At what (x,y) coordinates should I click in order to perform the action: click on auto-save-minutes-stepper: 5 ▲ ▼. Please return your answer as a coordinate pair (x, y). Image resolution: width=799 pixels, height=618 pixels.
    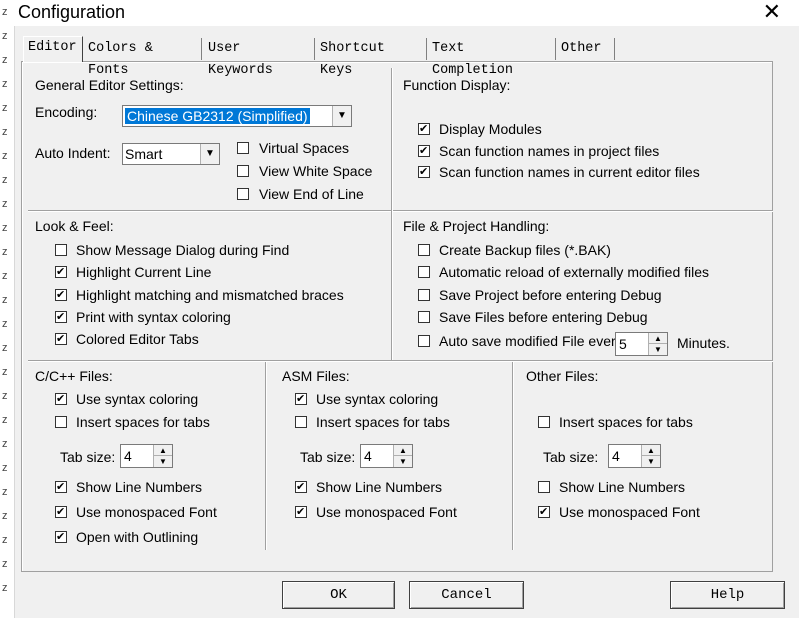
    Looking at the image, I should click on (641, 344).